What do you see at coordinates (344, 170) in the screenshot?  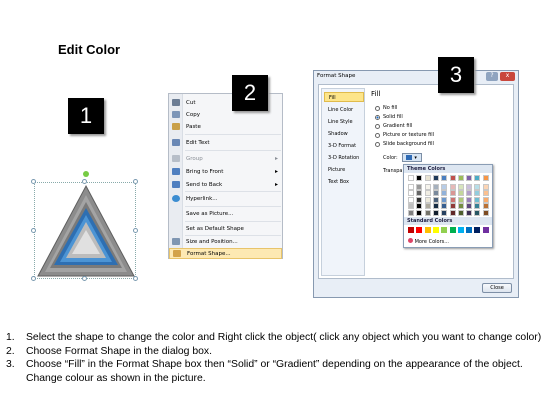 I see `nav-item-picture: Picture` at bounding box center [344, 170].